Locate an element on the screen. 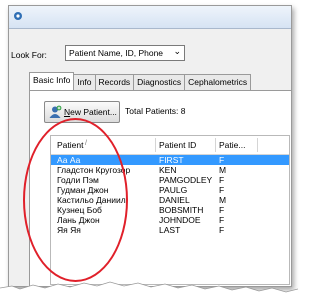 The height and width of the screenshot is (298, 320). lookfor-select: Patient Name, ID, Phone ⌄ is located at coordinates (125, 53).